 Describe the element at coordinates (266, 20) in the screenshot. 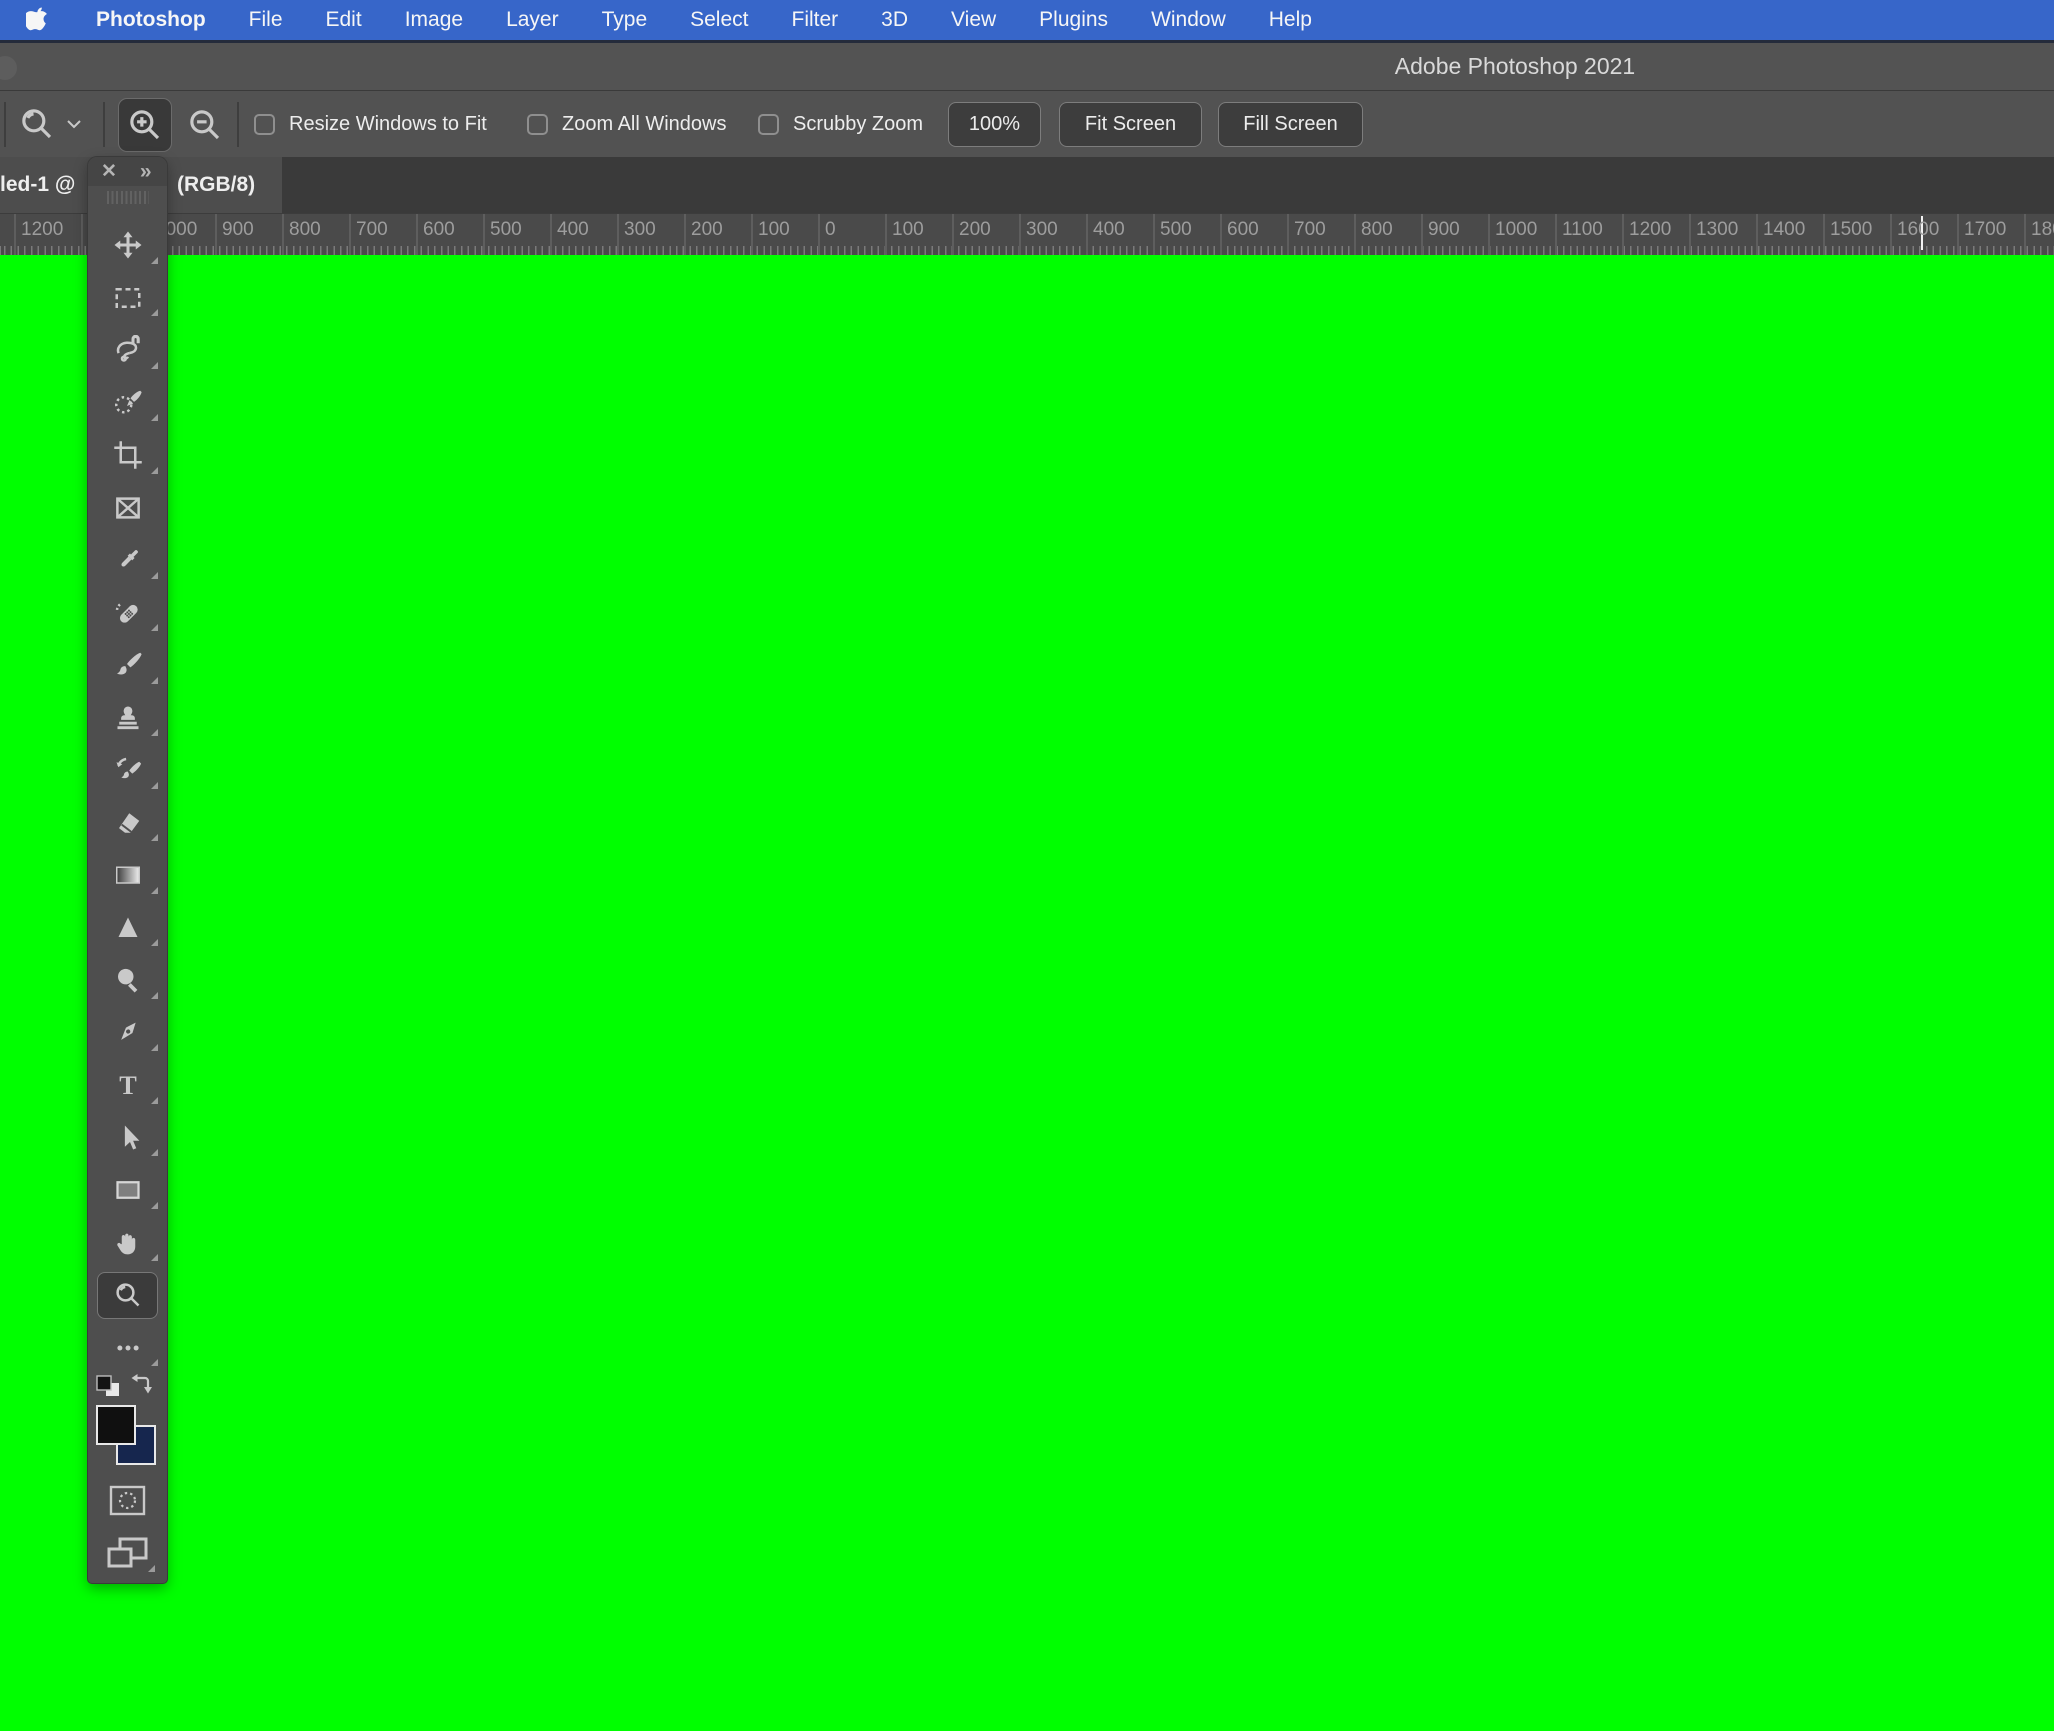

I see `menu-item: File` at that location.